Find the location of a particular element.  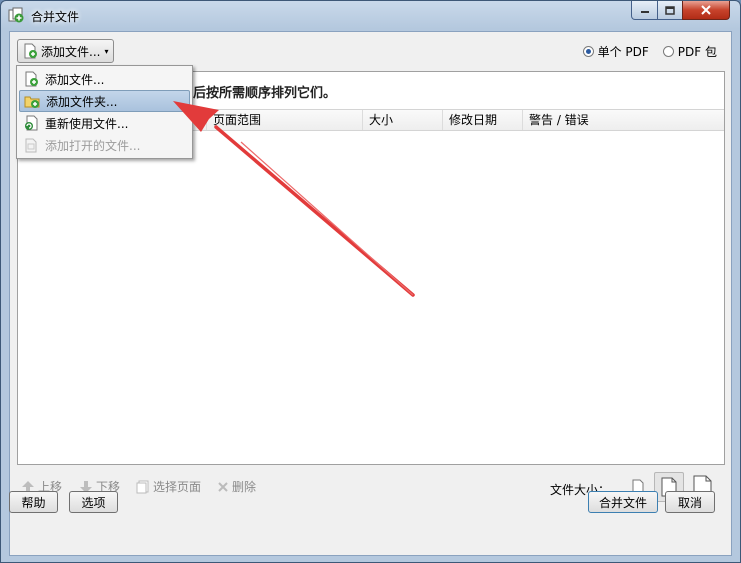

minimize-button is located at coordinates (644, 10).